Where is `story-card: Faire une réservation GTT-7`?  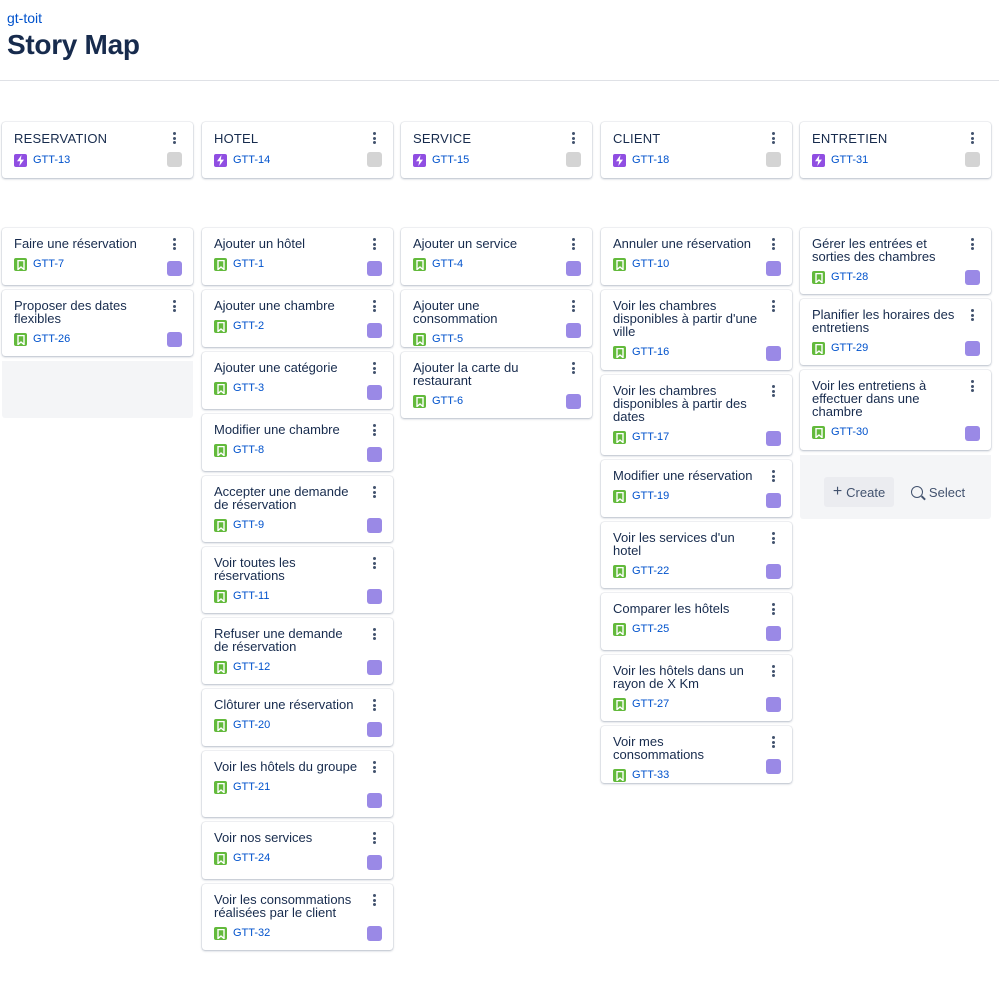 story-card: Faire une réservation GTT-7 is located at coordinates (97, 256).